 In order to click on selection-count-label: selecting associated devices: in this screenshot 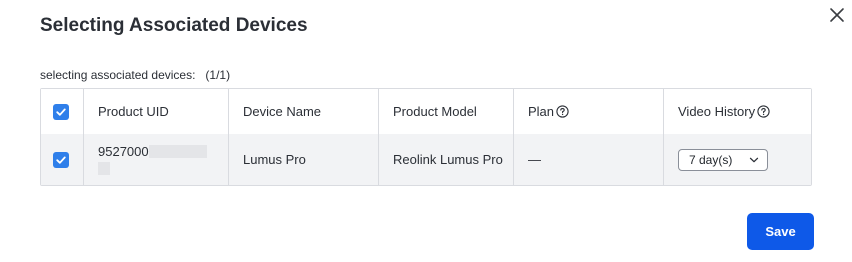, I will do `click(118, 75)`.